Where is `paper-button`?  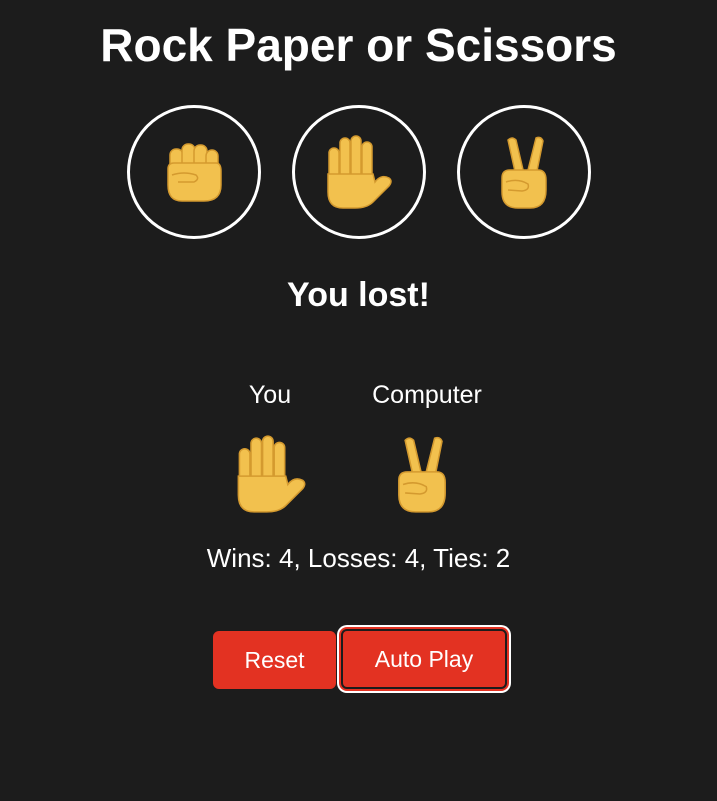 paper-button is located at coordinates (359, 172).